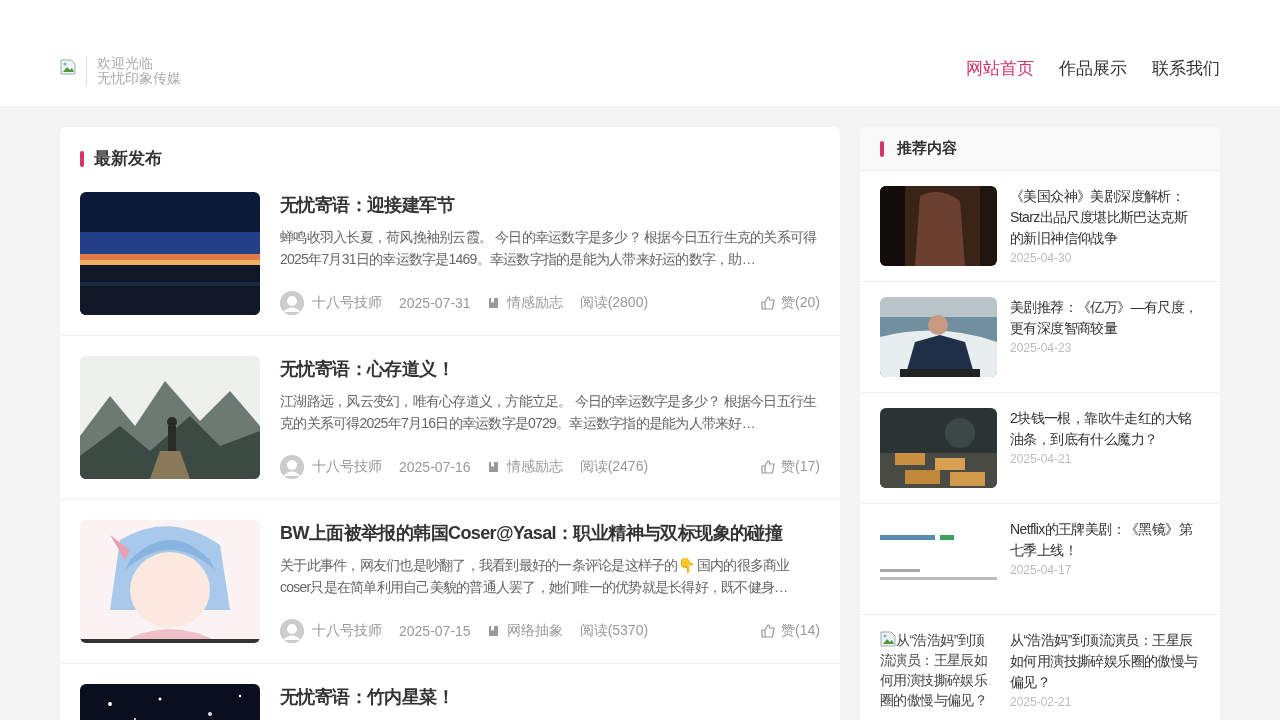 The height and width of the screenshot is (720, 1280). What do you see at coordinates (435, 467) in the screenshot?
I see `post-date: 2025-07-16` at bounding box center [435, 467].